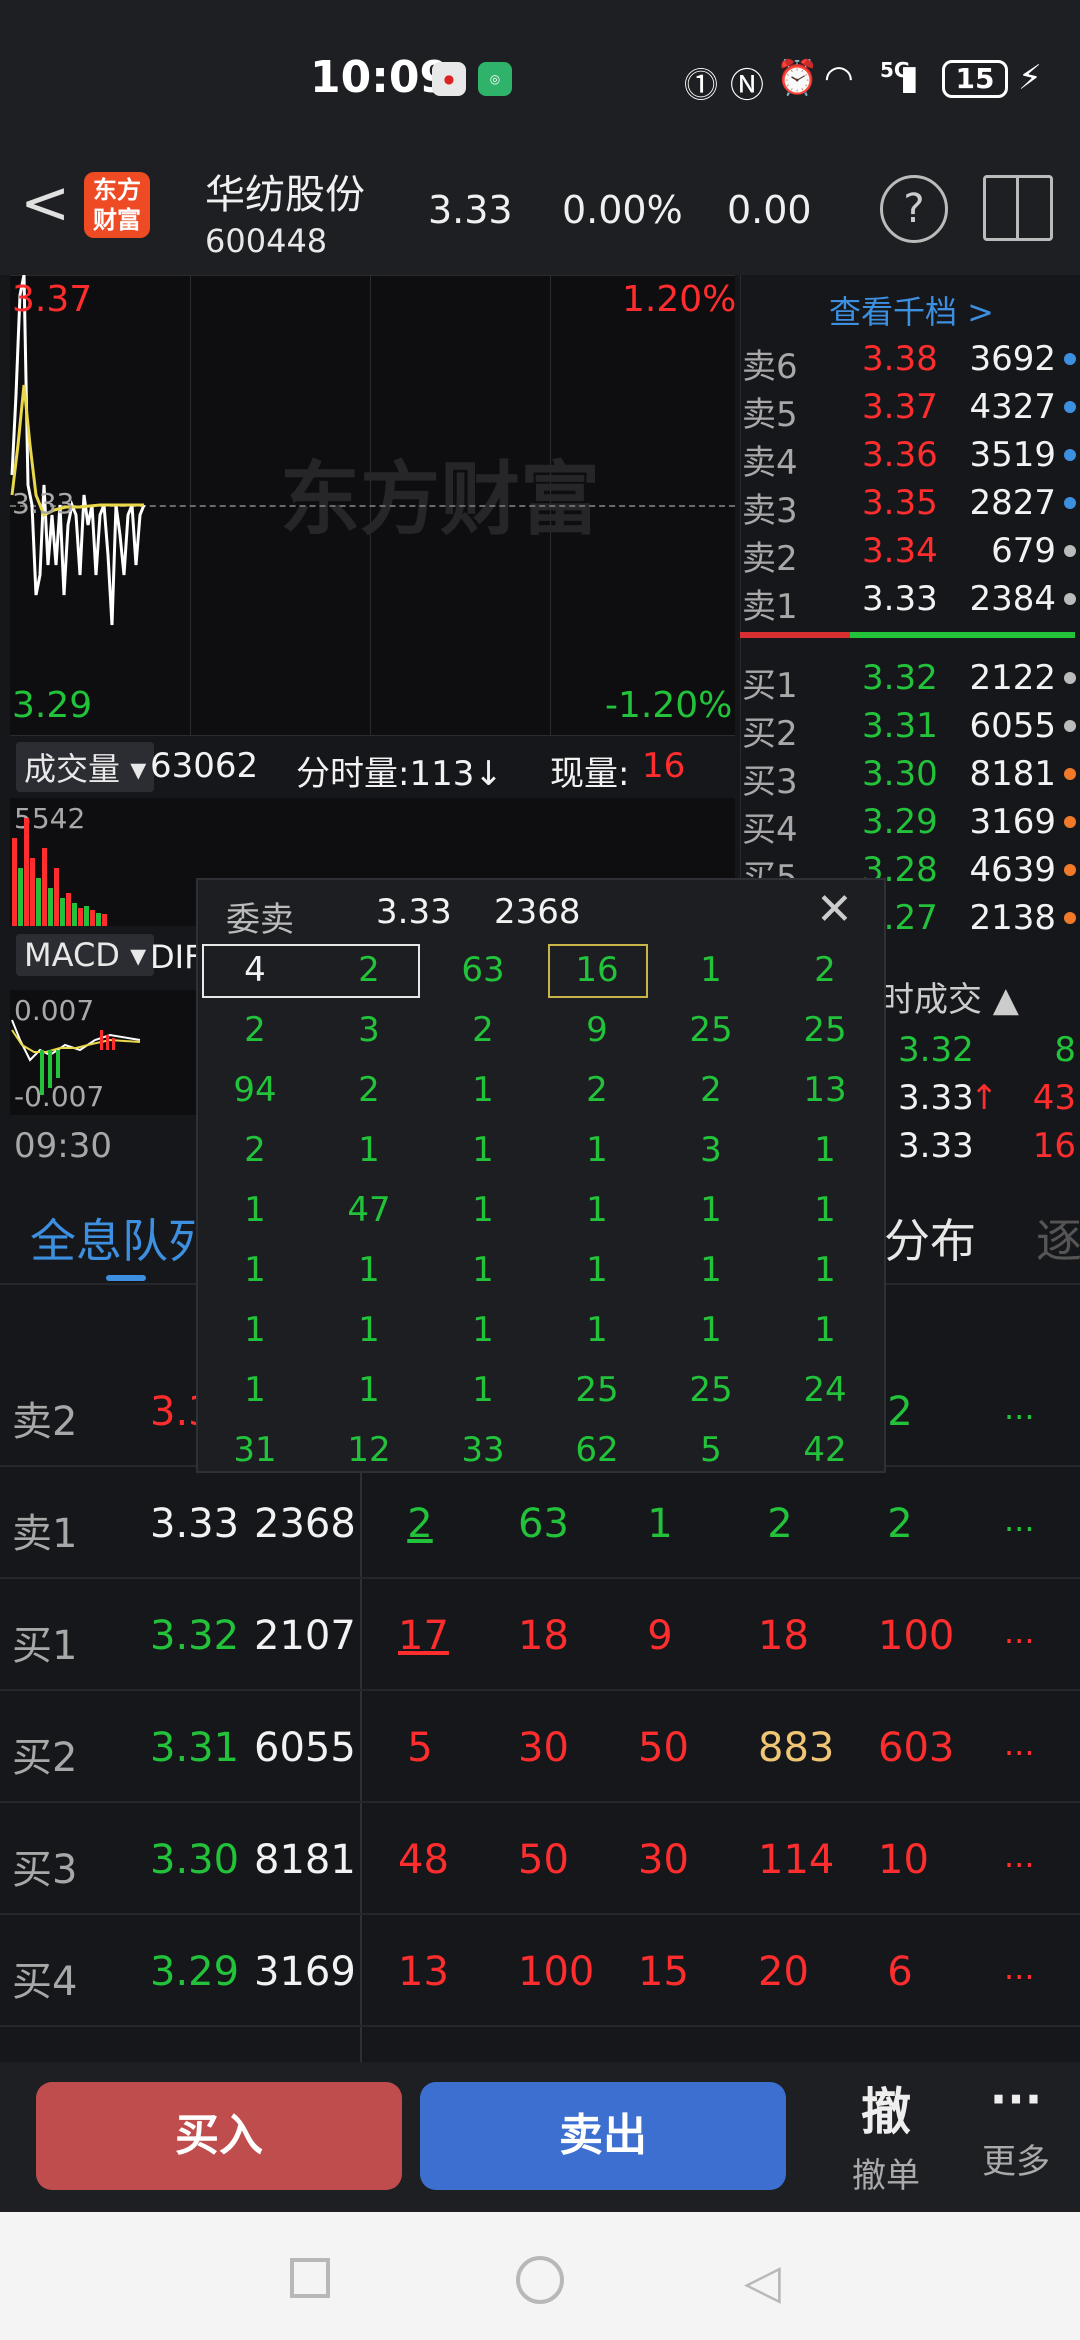 The height and width of the screenshot is (2340, 1080). Describe the element at coordinates (762, 2282) in the screenshot. I see `back-nav-icon: ◁` at that location.